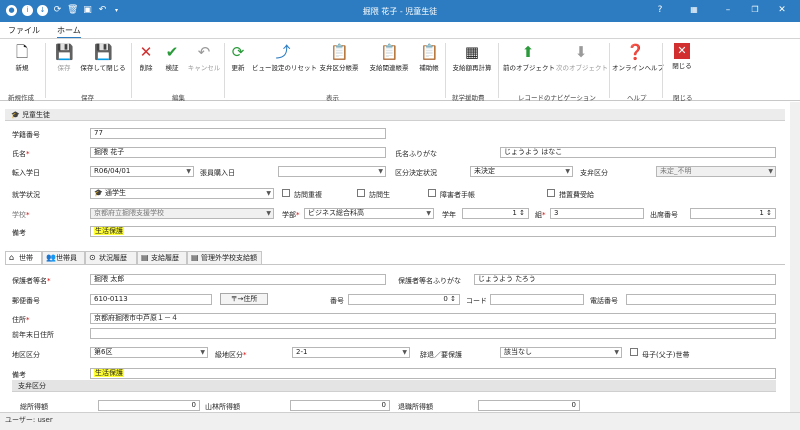 The width and height of the screenshot is (800, 430). I want to click on income-total-field: 0, so click(149, 405).